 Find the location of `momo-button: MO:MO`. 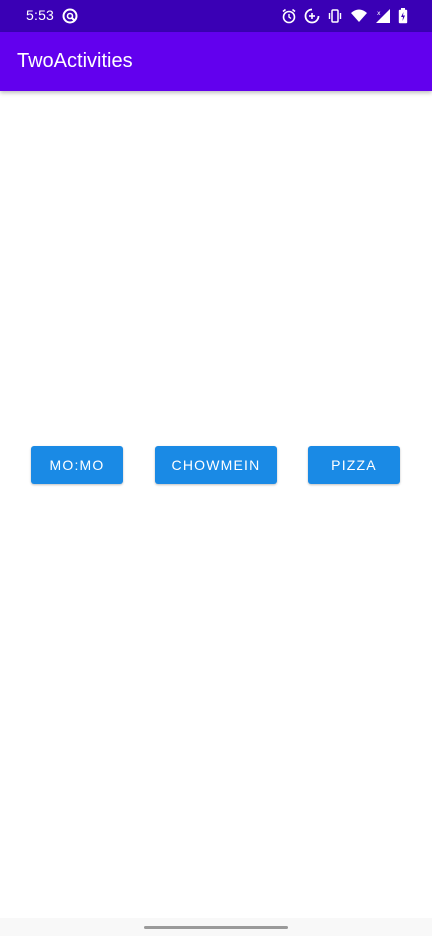

momo-button: MO:MO is located at coordinates (77, 465).